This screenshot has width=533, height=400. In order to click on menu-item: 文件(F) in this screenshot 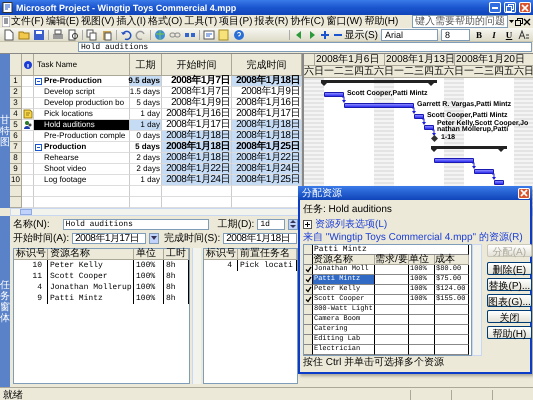, I will do `click(27, 22)`.